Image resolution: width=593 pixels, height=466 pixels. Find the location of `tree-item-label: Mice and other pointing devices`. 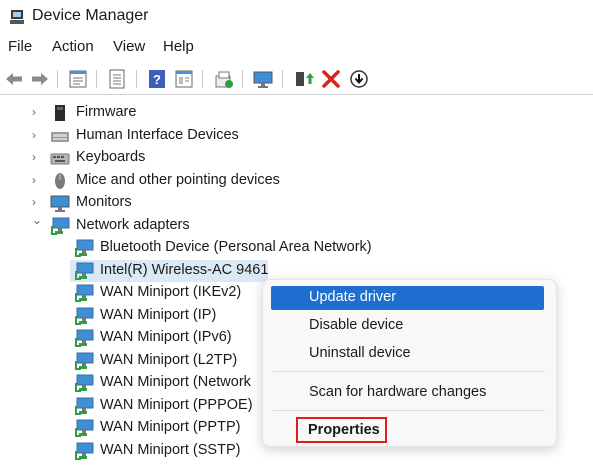

tree-item-label: Mice and other pointing devices is located at coordinates (178, 179).